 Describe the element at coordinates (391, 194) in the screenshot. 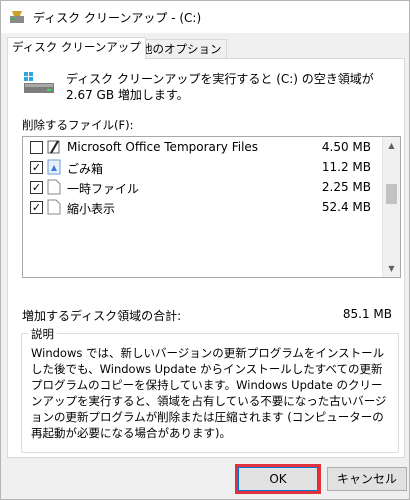

I see `scrollbar-thumb` at that location.